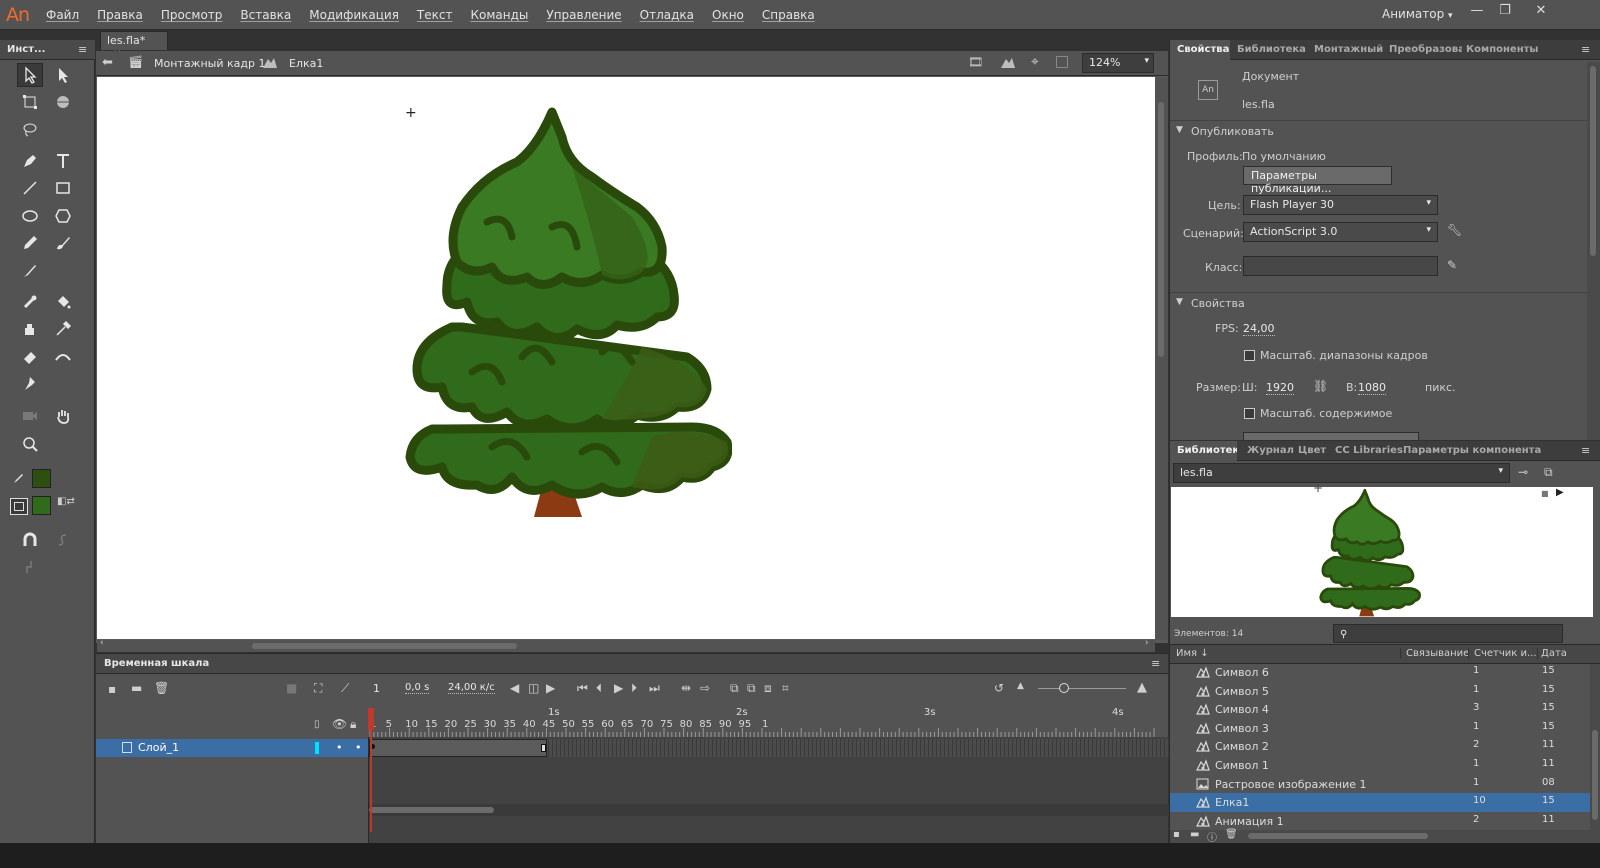  I want to click on zoom-out-frames-icon: ▲, so click(1020, 686).